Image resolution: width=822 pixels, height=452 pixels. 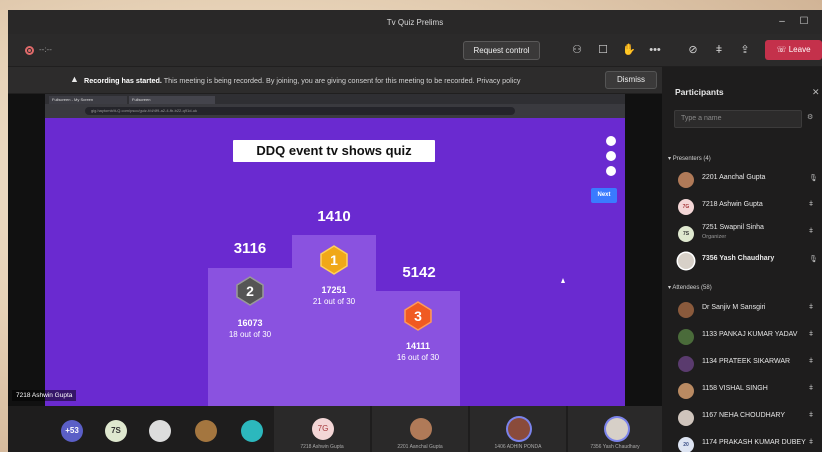 What do you see at coordinates (754, 442) in the screenshot?
I see `participant-name: 1174 PRAKASH KUMAR DUBEY` at bounding box center [754, 442].